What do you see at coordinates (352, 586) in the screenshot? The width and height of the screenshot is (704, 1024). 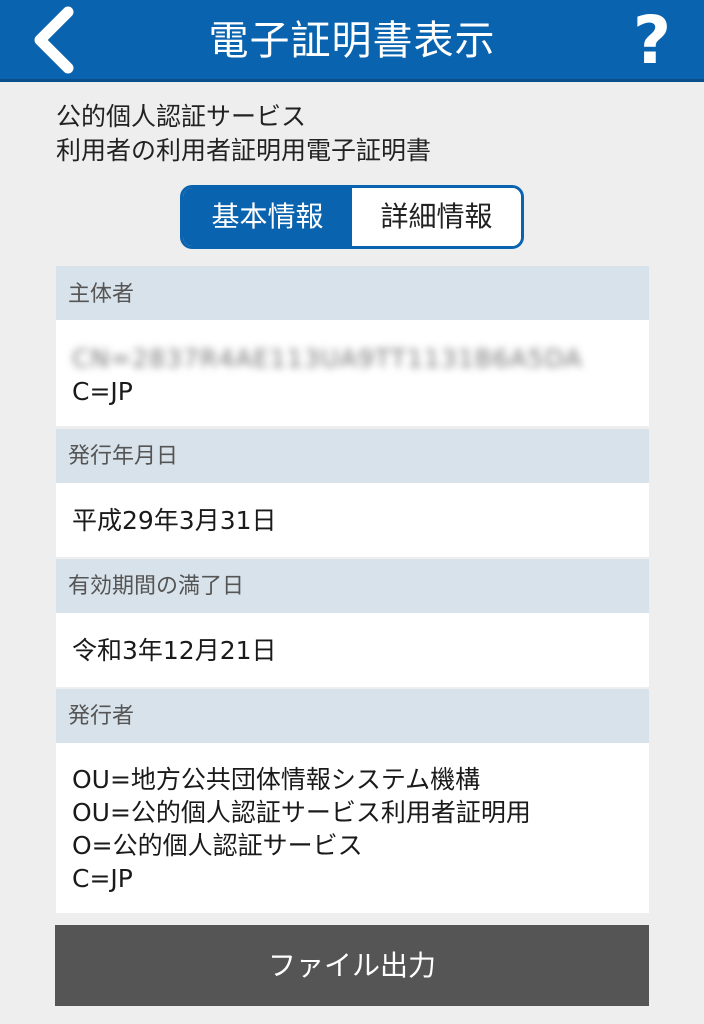 I see `expiry-date-label: 有効期間の満了日` at bounding box center [352, 586].